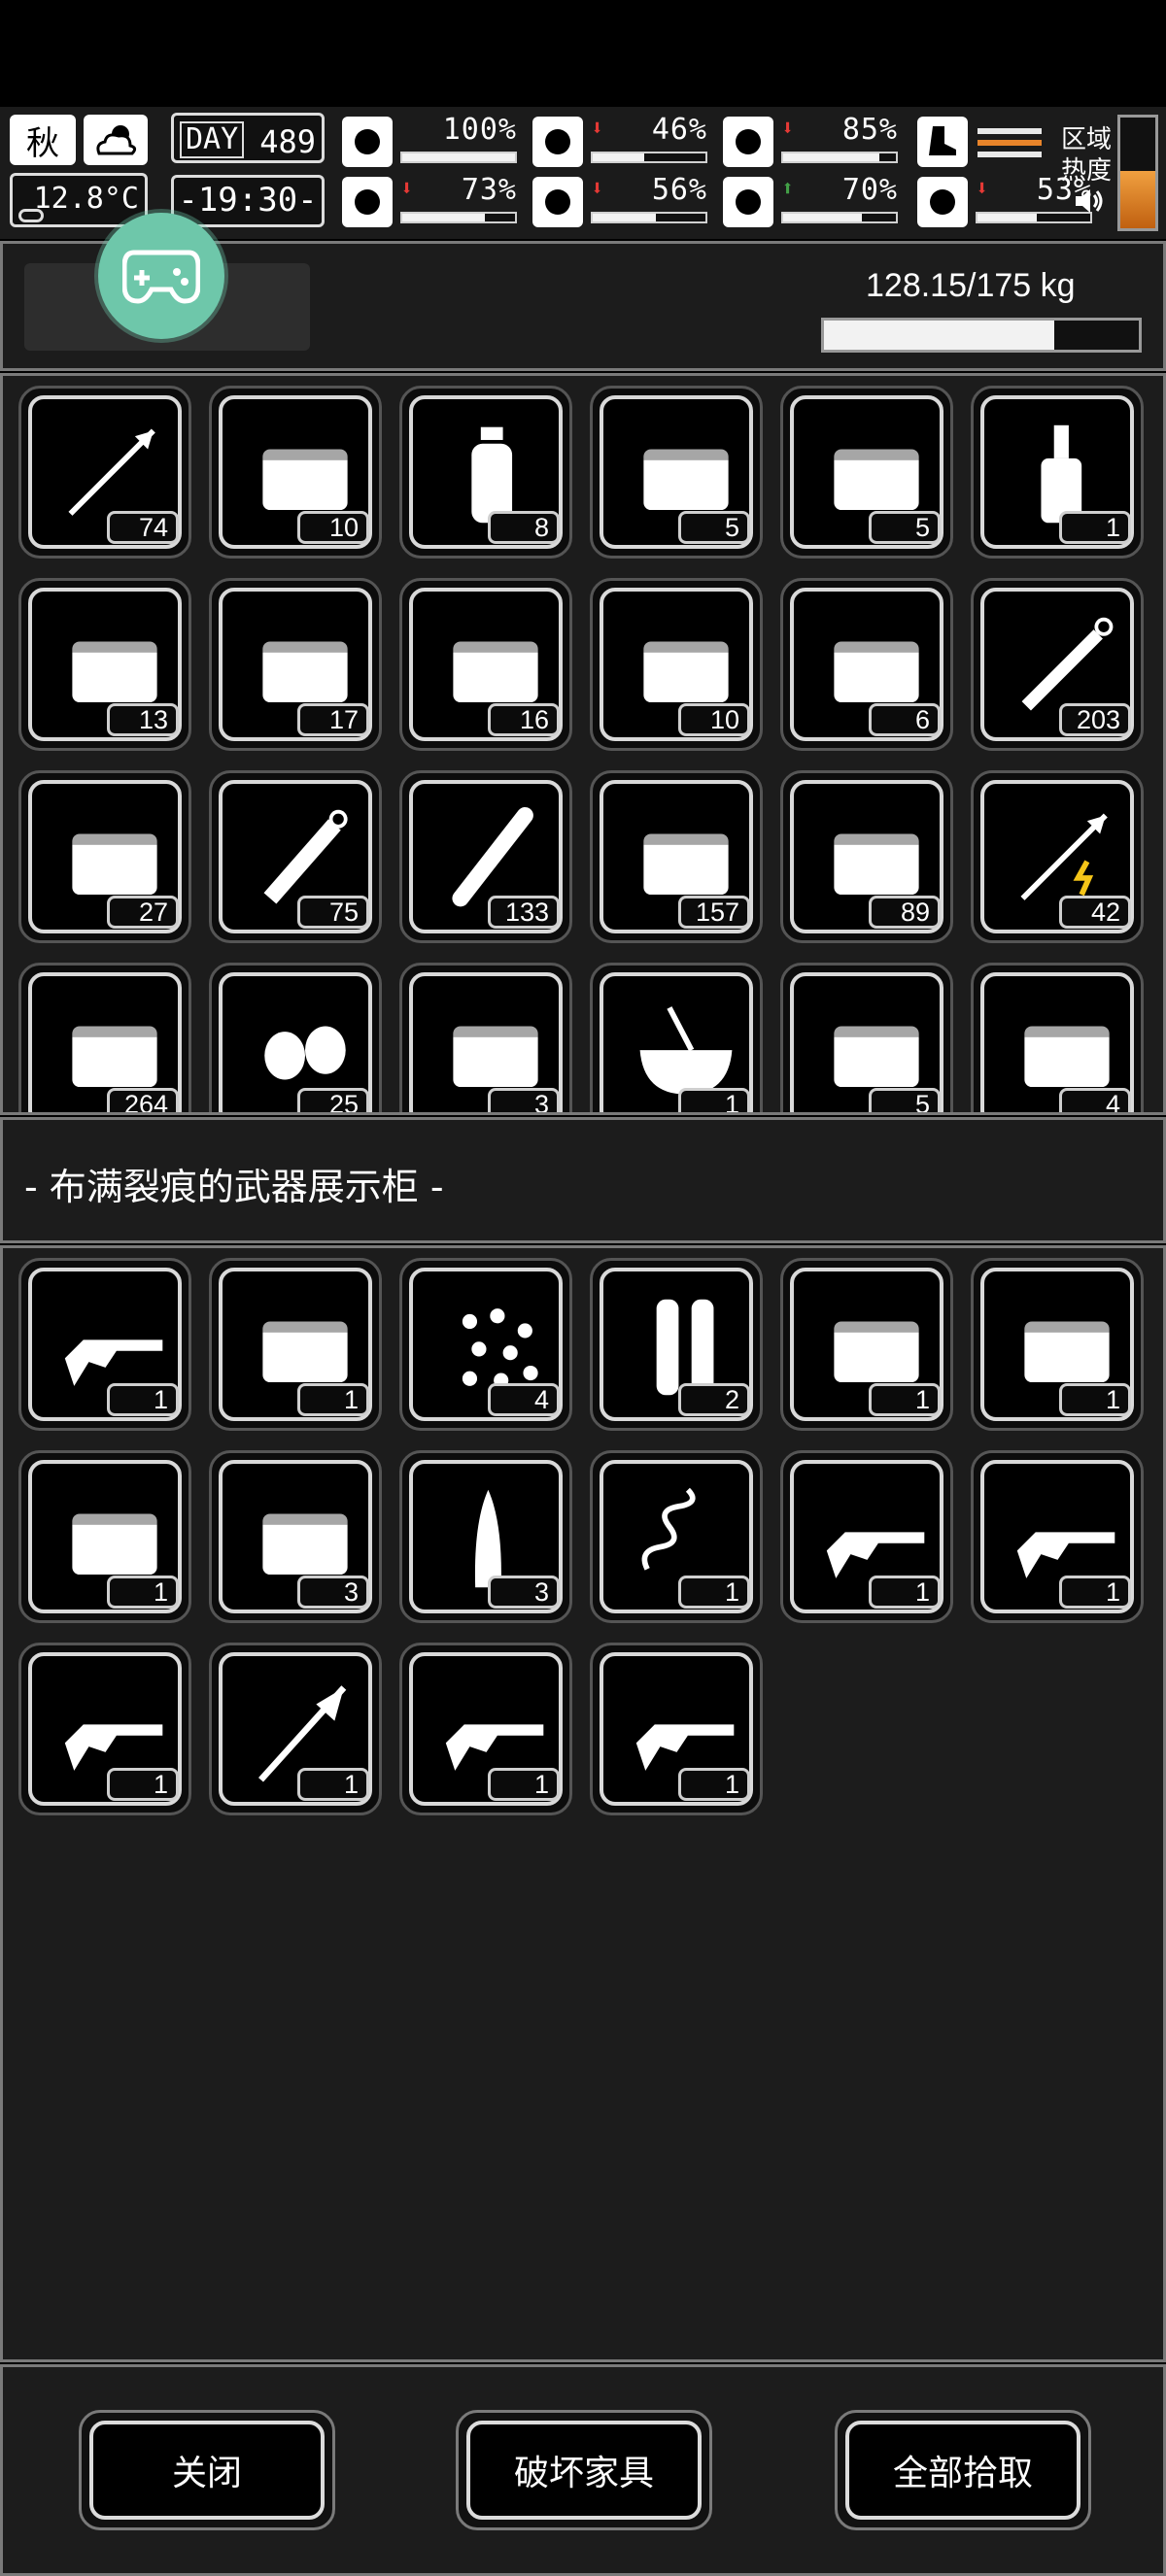 The height and width of the screenshot is (2576, 1166). I want to click on stat-value: 70%, so click(869, 190).